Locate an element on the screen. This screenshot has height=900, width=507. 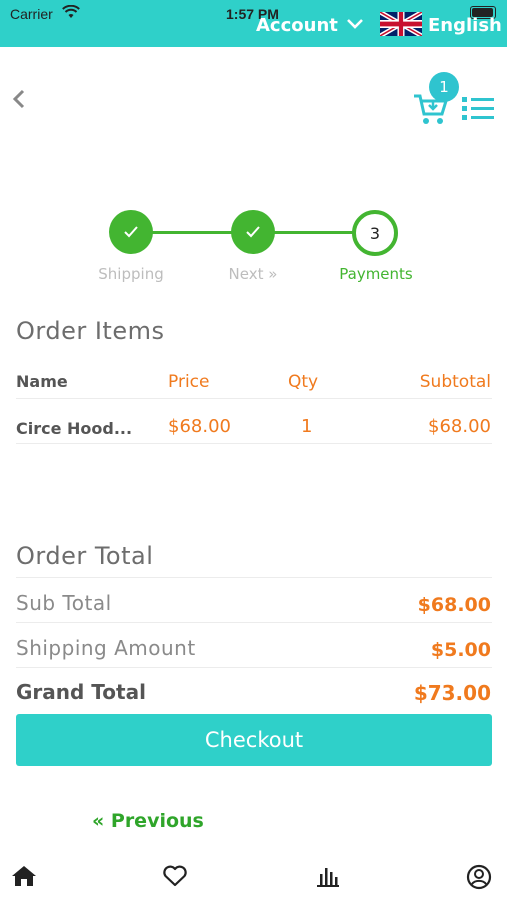
previous-link: « Previous is located at coordinates (148, 821).